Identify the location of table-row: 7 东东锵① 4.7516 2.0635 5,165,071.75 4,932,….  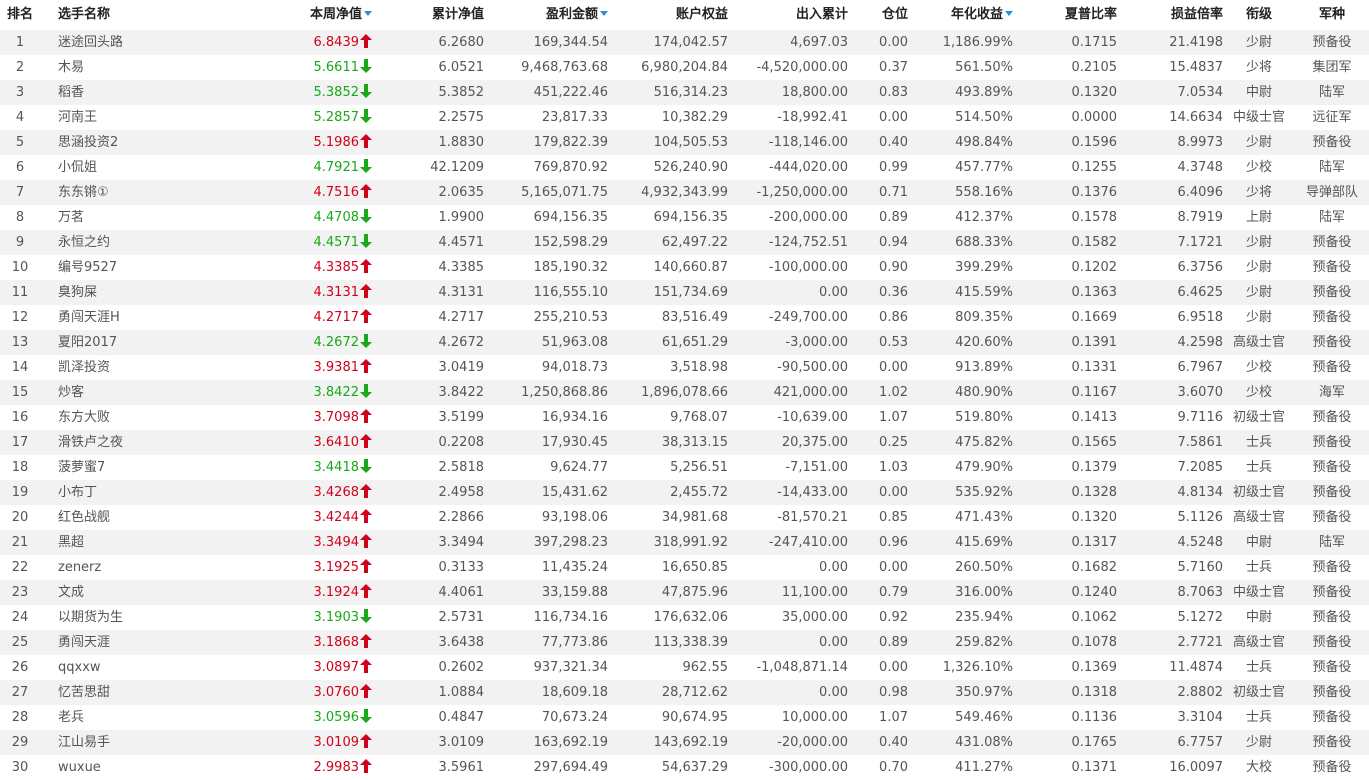
(684, 192).